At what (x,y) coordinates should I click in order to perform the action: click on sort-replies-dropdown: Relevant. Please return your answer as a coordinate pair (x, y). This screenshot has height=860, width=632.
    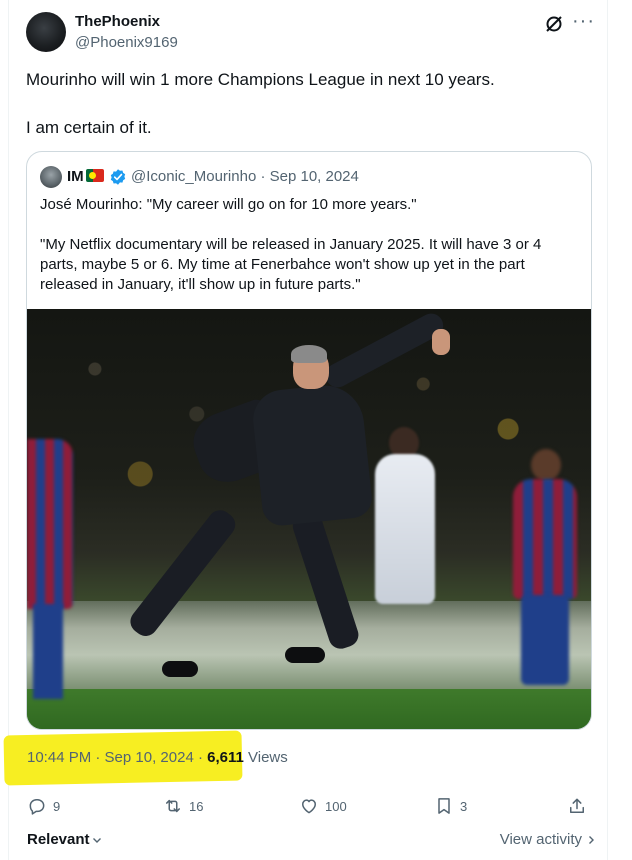
    Looking at the image, I should click on (64, 839).